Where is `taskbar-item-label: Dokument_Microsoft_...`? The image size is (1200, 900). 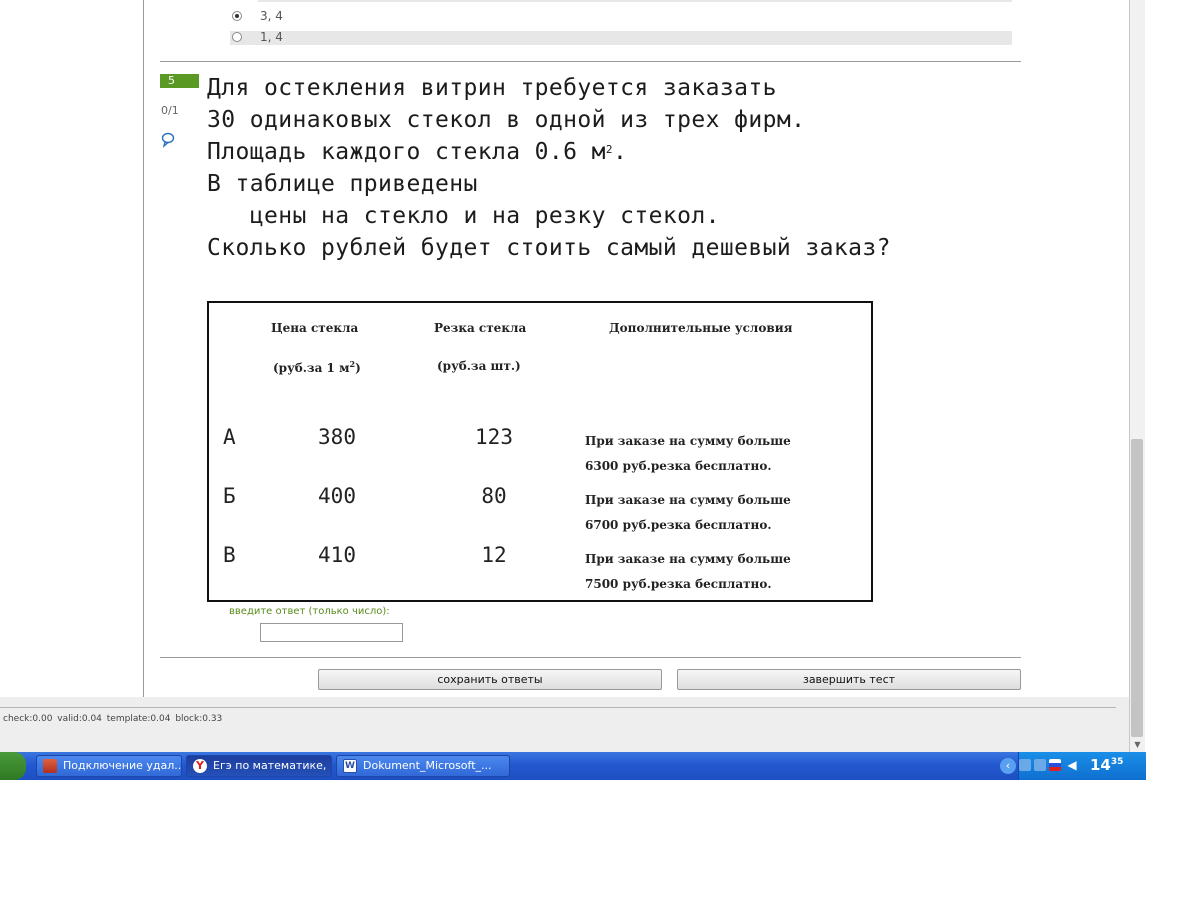
taskbar-item-label: Dokument_Microsoft_... is located at coordinates (427, 765).